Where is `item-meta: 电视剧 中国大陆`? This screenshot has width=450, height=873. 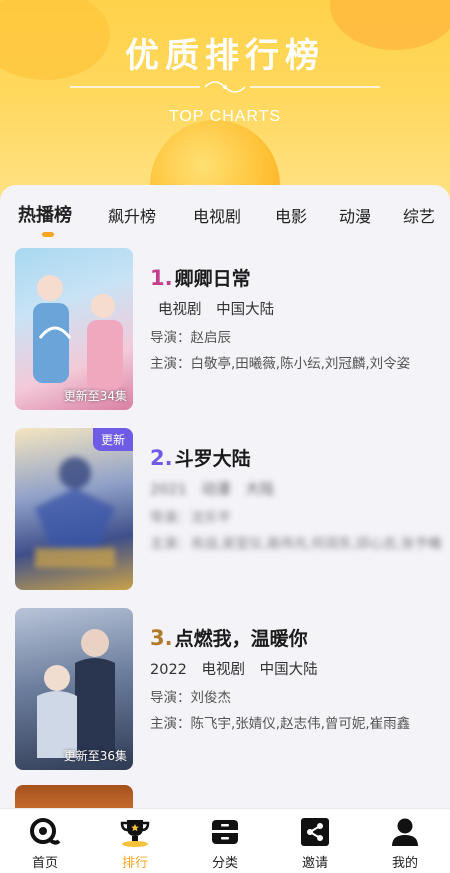 item-meta: 电视剧 中国大陆 is located at coordinates (221, 308).